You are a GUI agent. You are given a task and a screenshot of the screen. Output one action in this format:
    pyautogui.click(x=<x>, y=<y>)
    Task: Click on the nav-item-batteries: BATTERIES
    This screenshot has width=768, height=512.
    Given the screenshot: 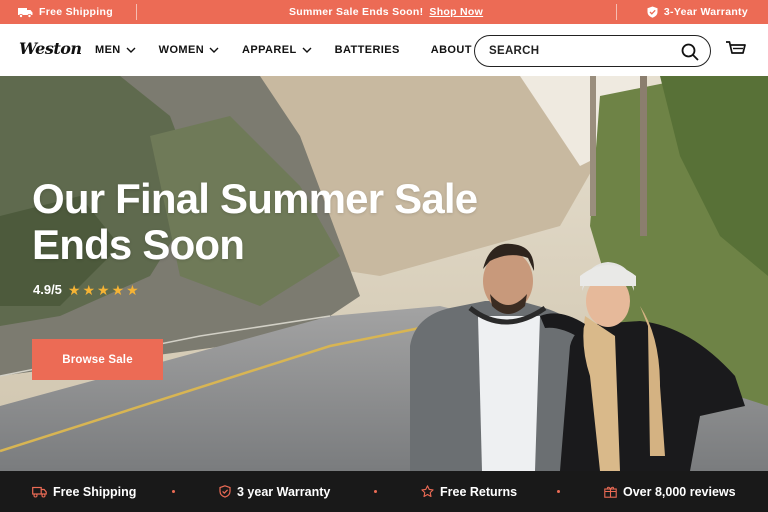 What is the action you would take?
    pyautogui.click(x=367, y=50)
    